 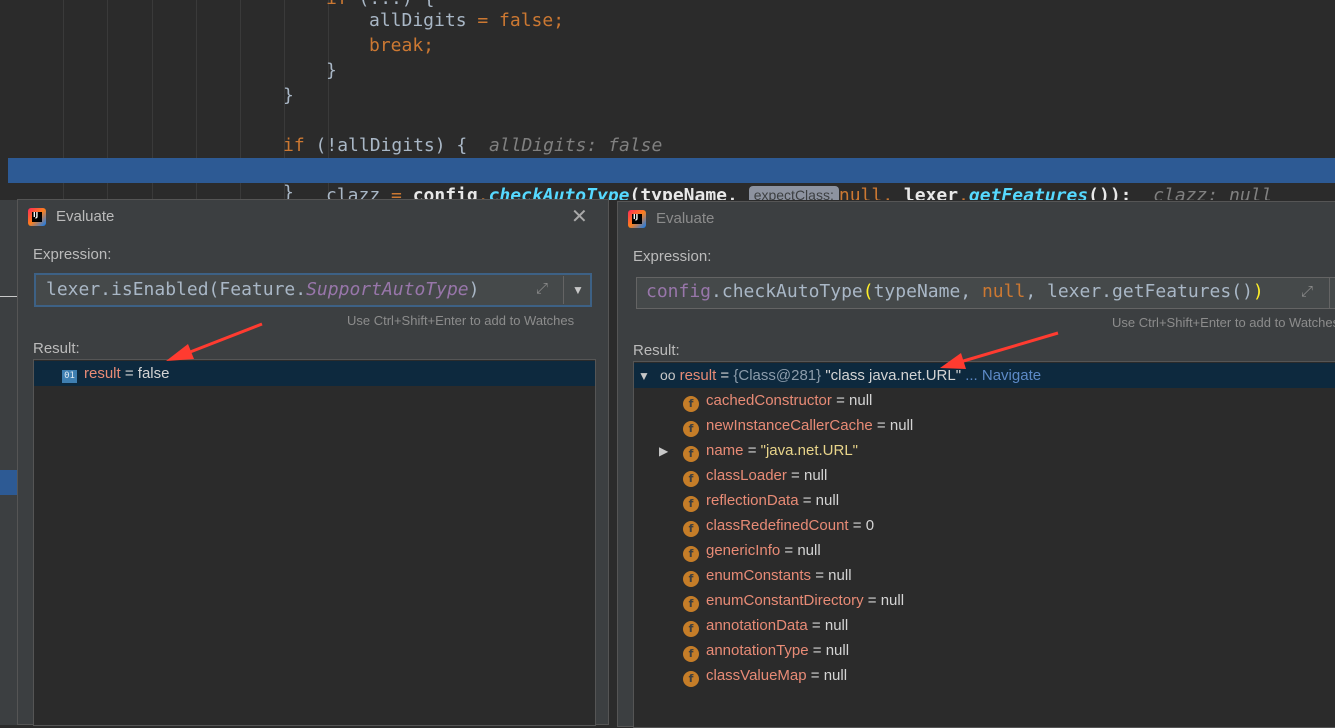 I want to click on red-arrow-right, so click(x=999, y=350).